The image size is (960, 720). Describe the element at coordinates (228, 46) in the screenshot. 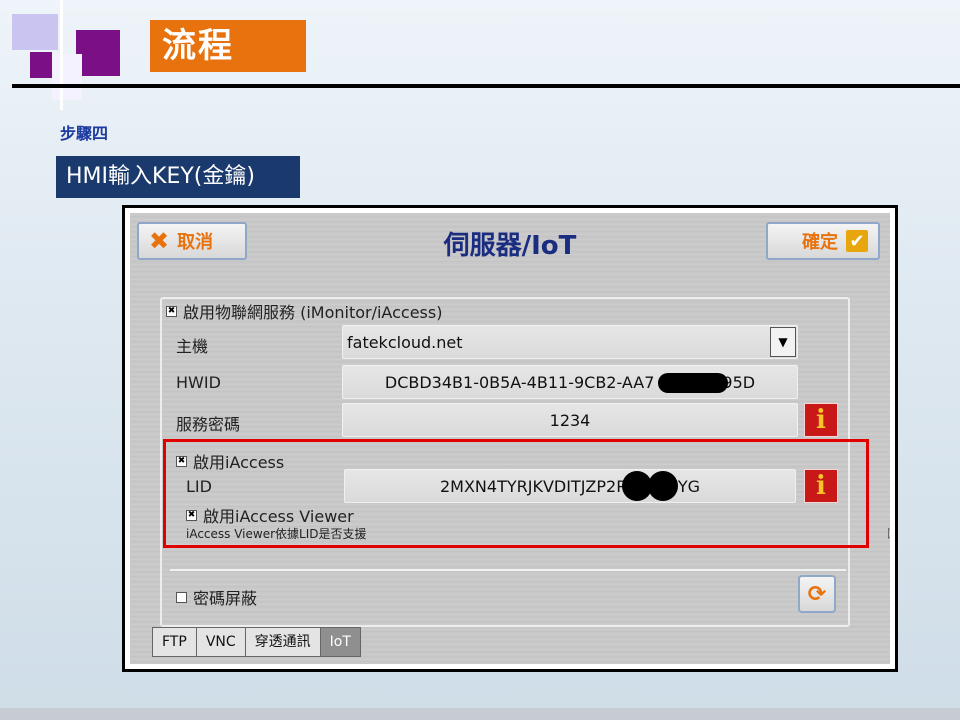

I see `slide-title: 流程` at that location.